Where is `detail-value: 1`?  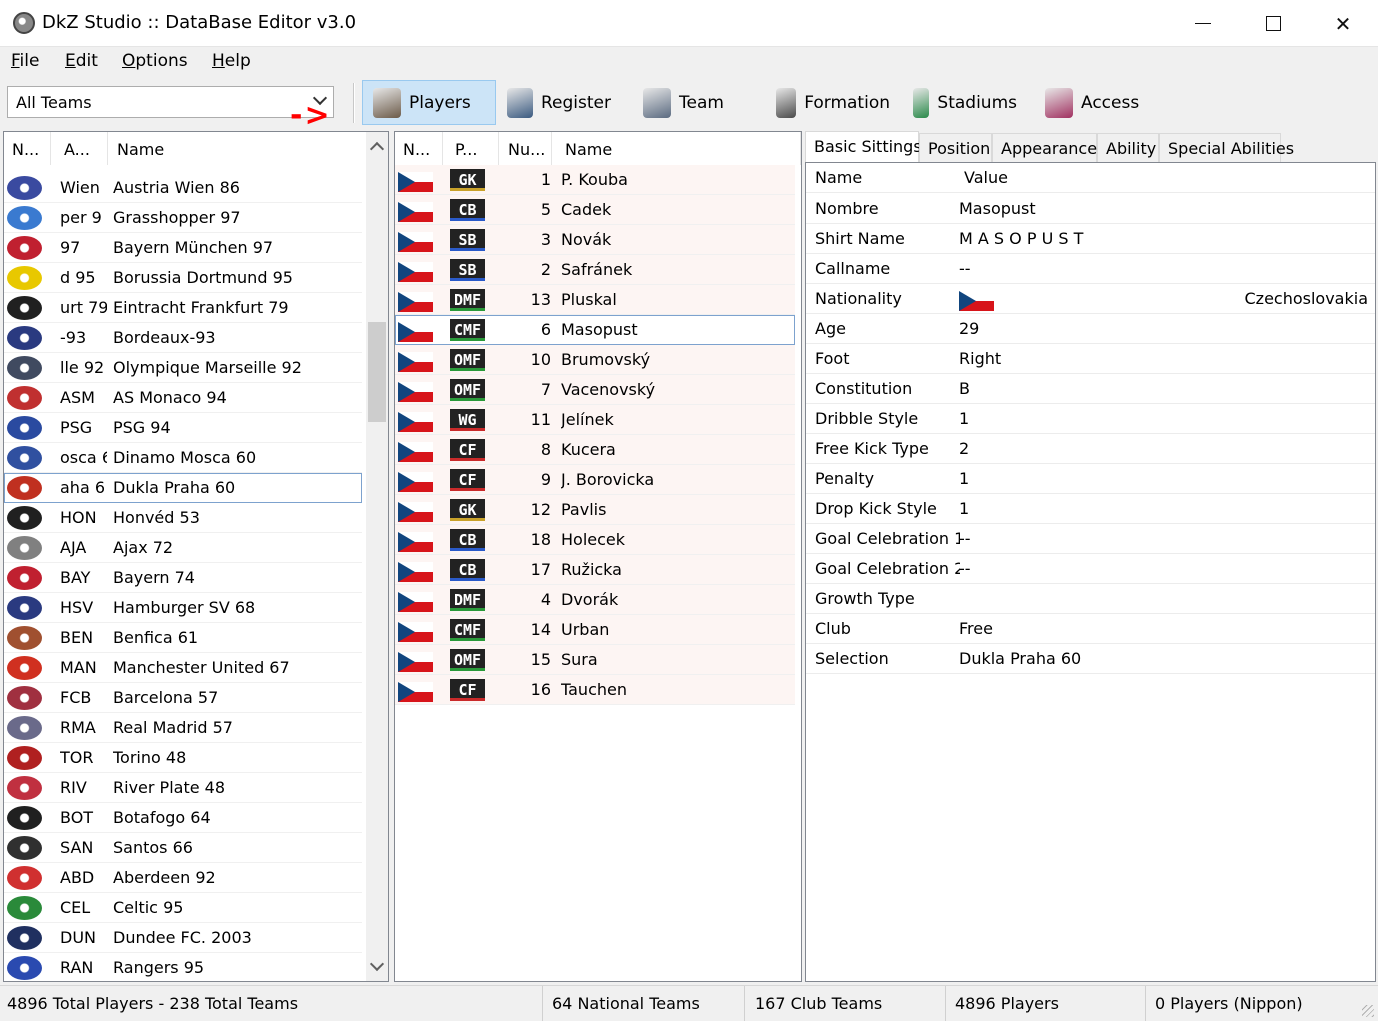 detail-value: 1 is located at coordinates (964, 478).